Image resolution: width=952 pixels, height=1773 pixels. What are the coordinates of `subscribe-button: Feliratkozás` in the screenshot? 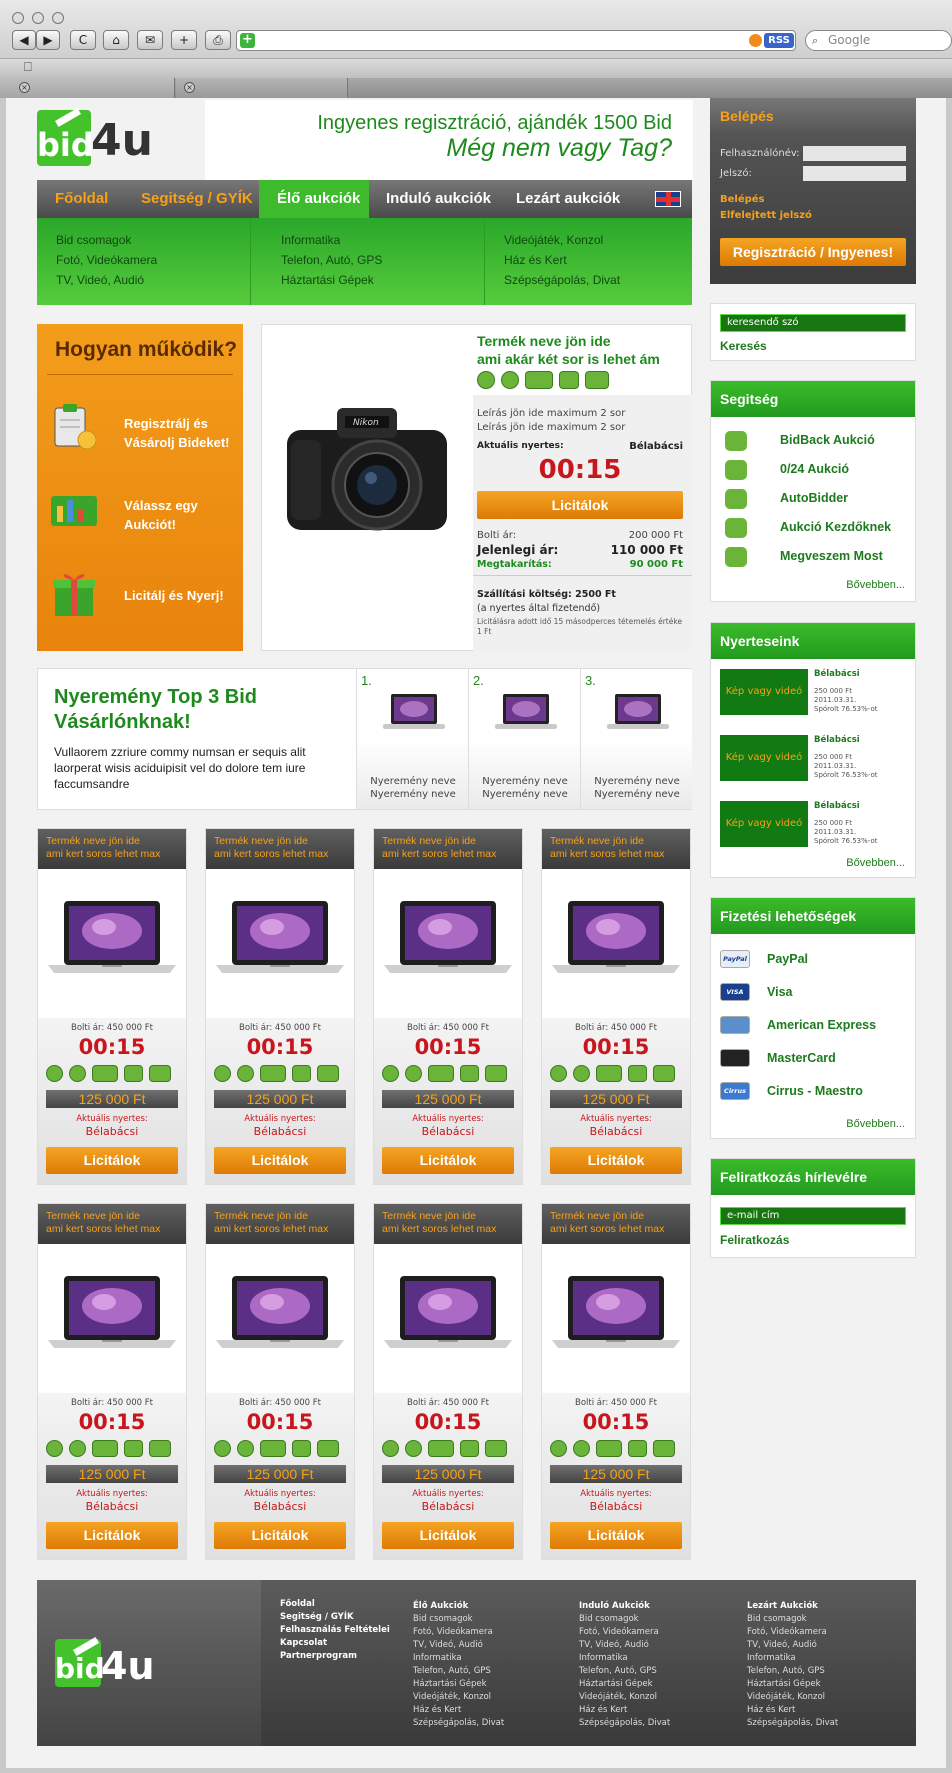 It's located at (754, 1240).